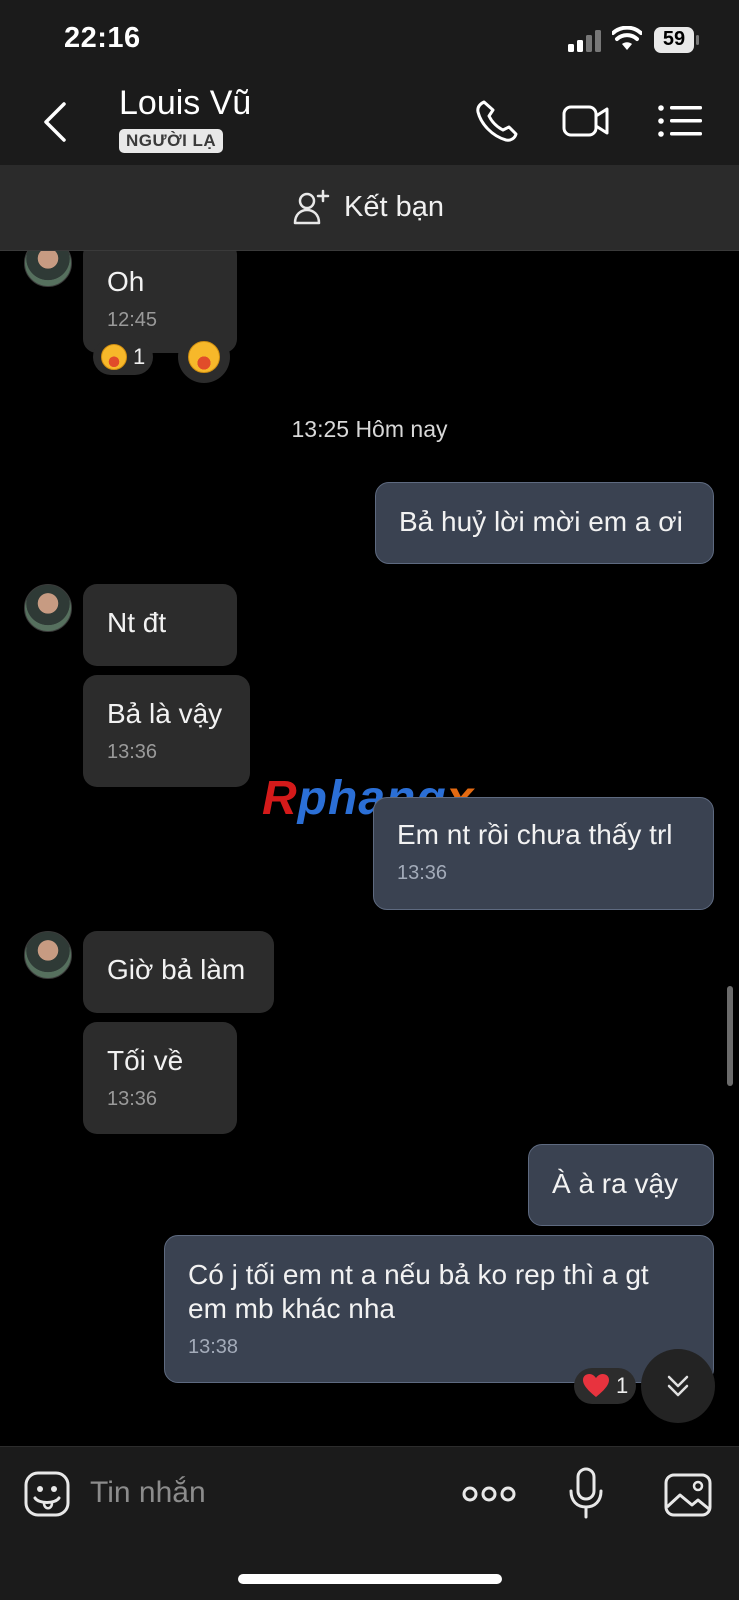 The image size is (739, 1600). I want to click on battery-level: 59, so click(674, 39).